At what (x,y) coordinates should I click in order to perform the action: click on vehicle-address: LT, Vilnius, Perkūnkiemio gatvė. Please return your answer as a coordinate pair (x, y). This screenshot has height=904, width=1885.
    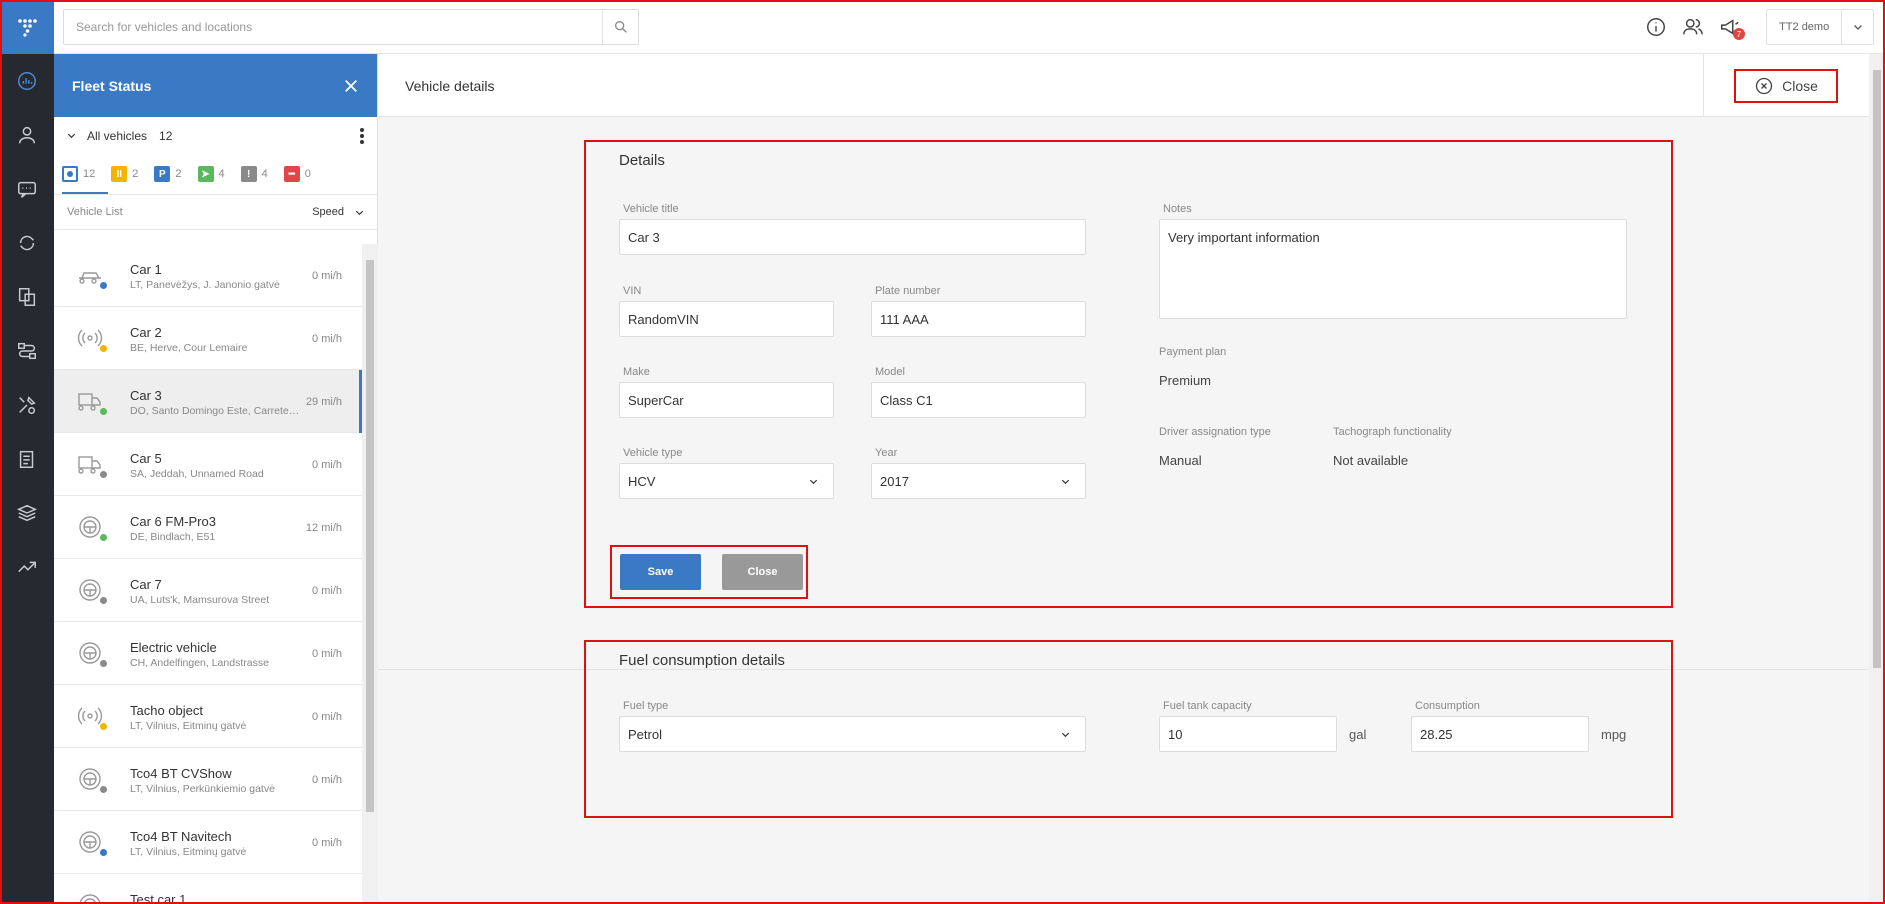
    Looking at the image, I should click on (202, 789).